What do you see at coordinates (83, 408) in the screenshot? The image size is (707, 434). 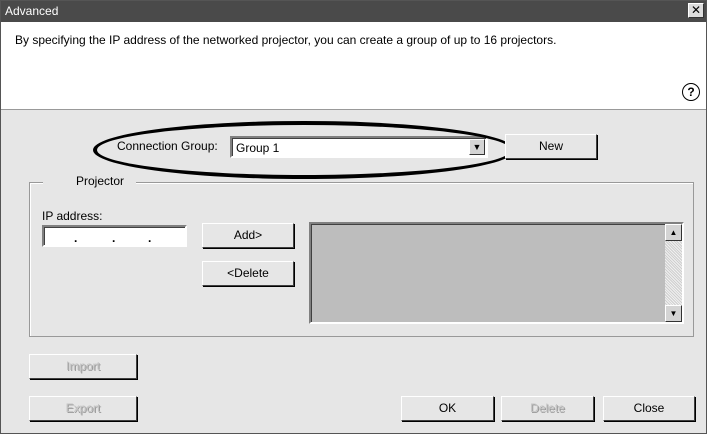 I see `export-button: Export` at bounding box center [83, 408].